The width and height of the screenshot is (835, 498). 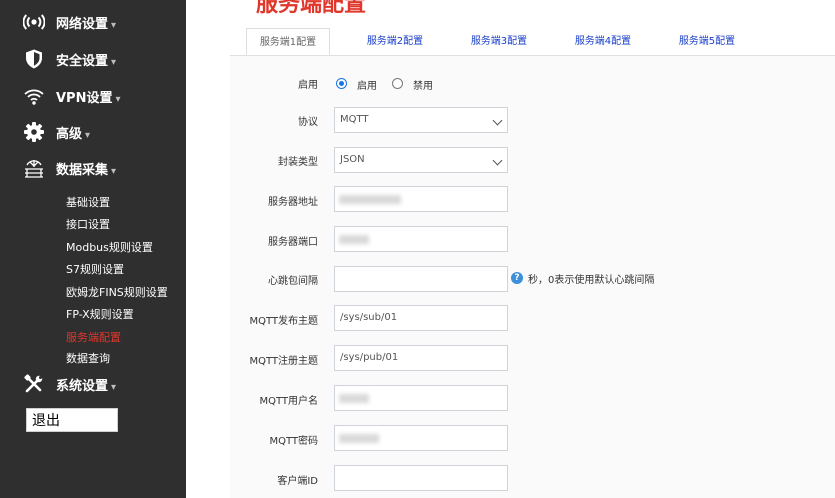 I want to click on username-label-wrap: MQTT用户名, so click(x=274, y=402).